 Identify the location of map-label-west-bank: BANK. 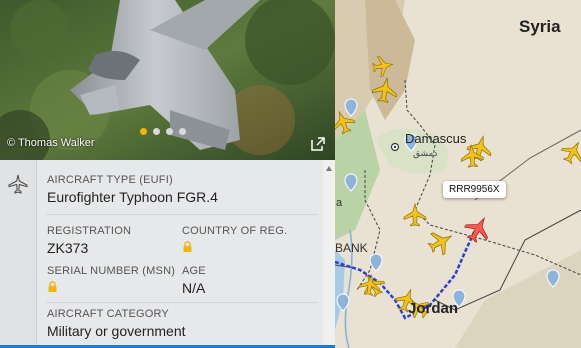
(351, 248).